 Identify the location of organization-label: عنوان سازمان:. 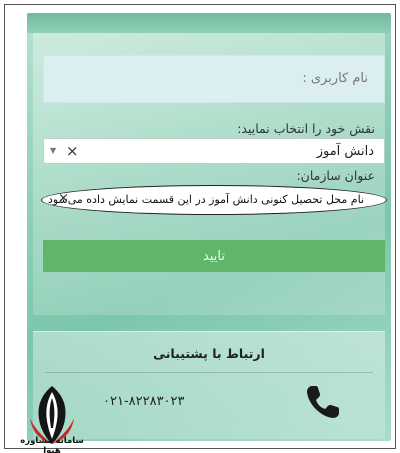
(335, 175).